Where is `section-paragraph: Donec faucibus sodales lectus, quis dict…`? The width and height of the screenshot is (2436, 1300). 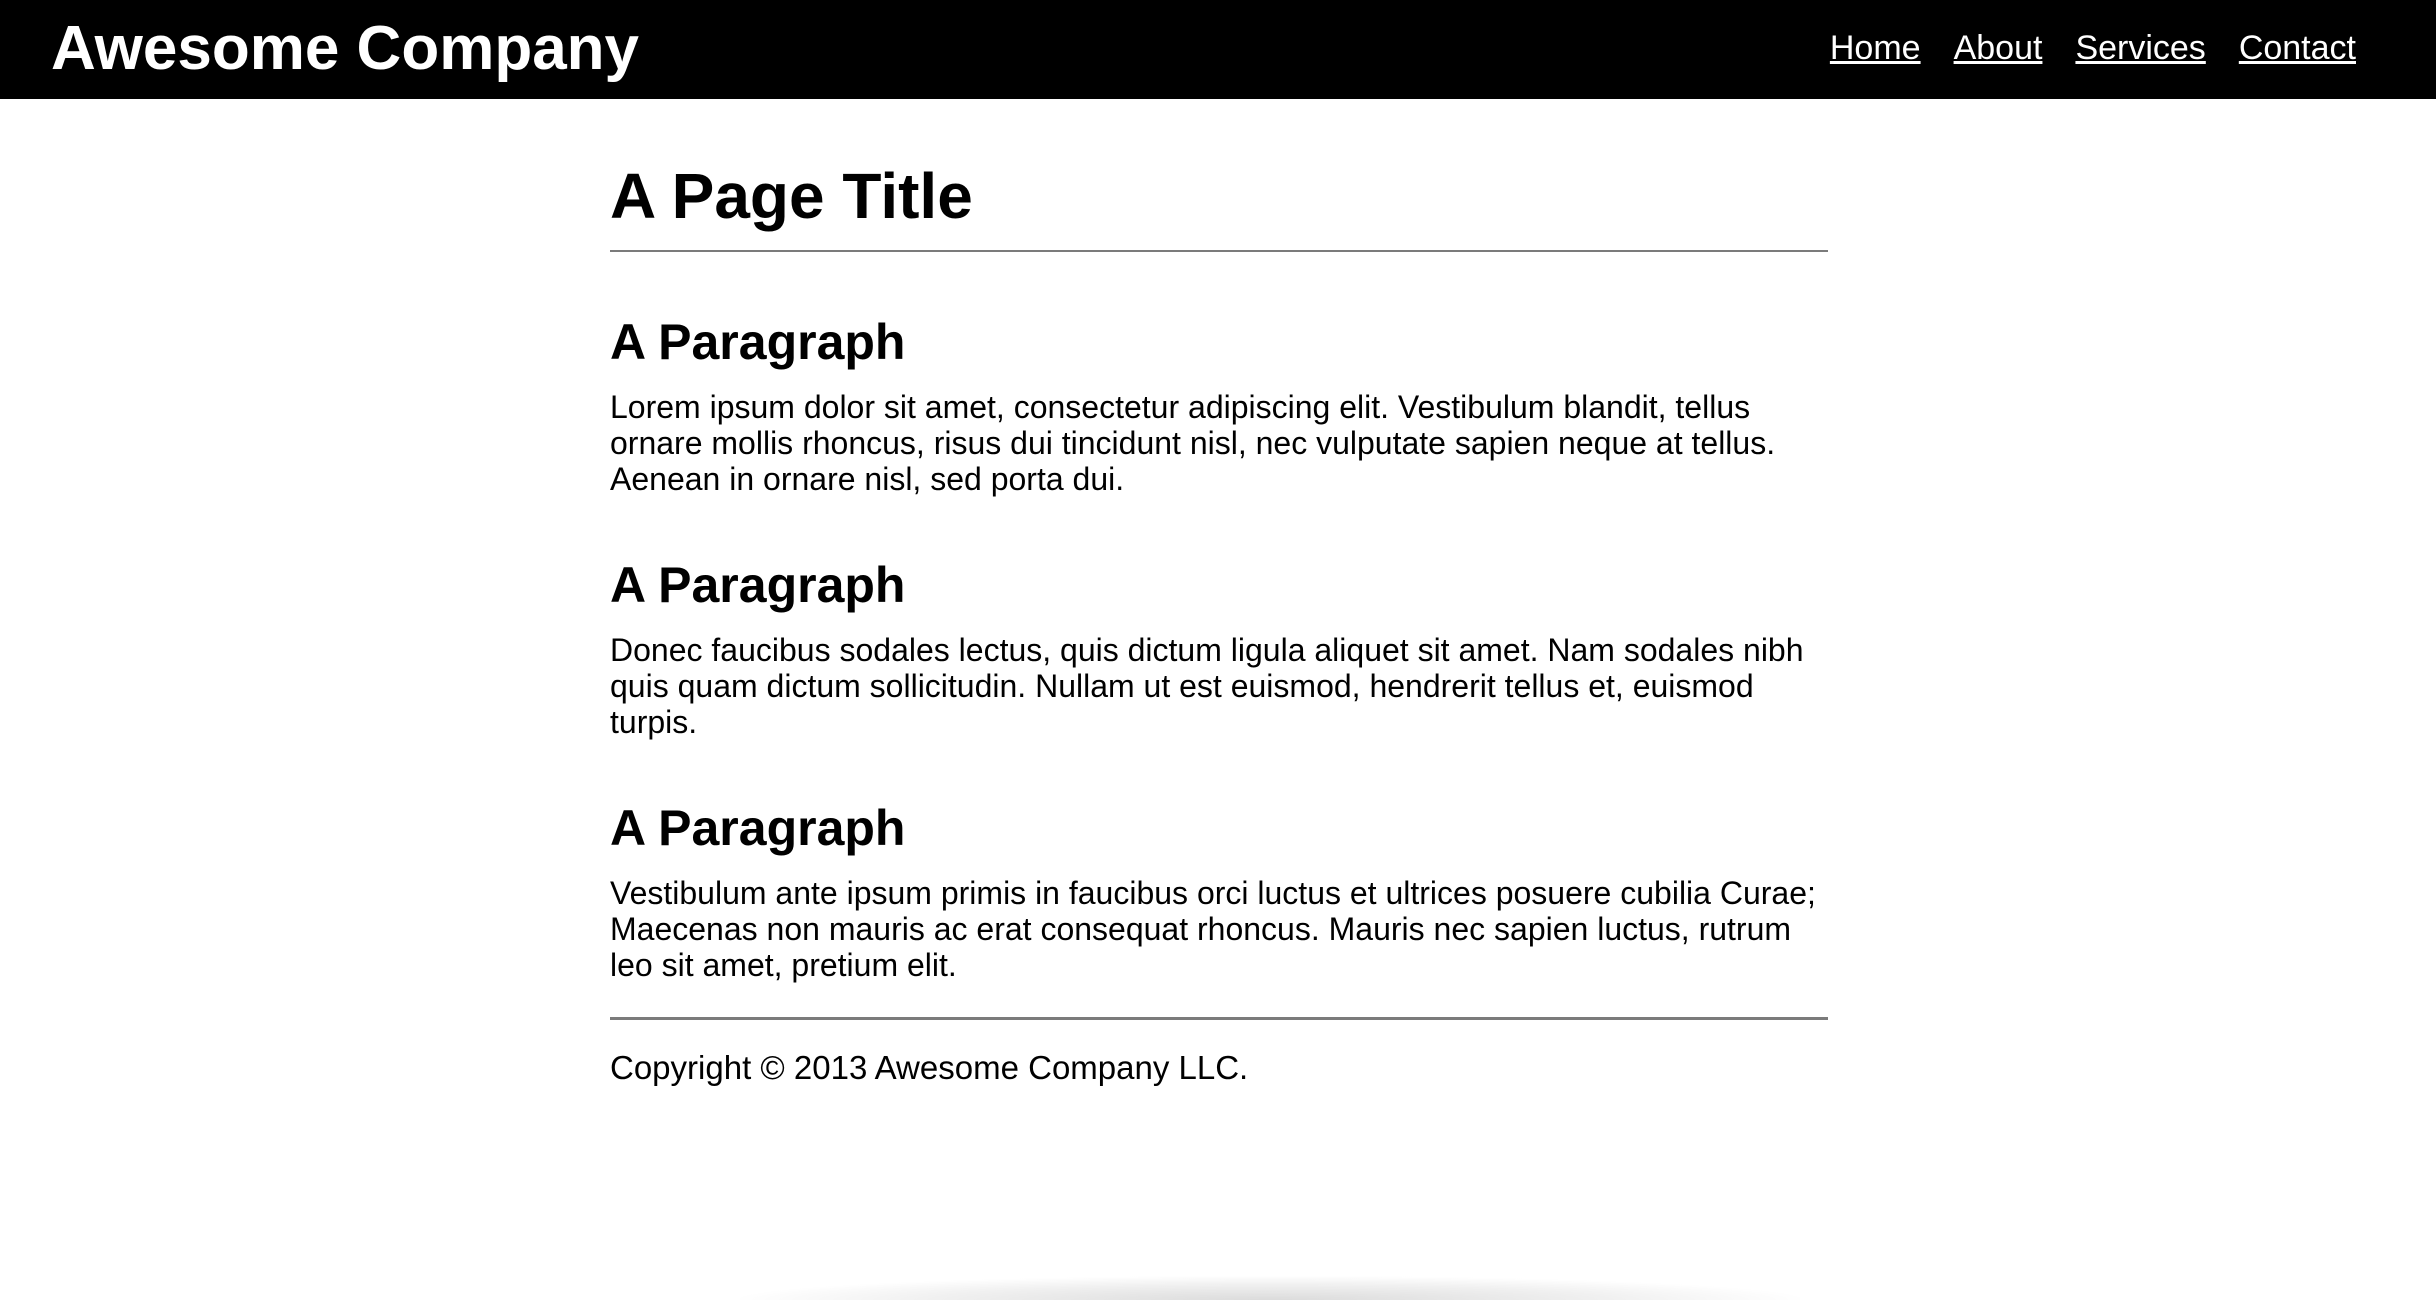
section-paragraph: Donec faucibus sodales lectus, quis dict… is located at coordinates (1207, 686).